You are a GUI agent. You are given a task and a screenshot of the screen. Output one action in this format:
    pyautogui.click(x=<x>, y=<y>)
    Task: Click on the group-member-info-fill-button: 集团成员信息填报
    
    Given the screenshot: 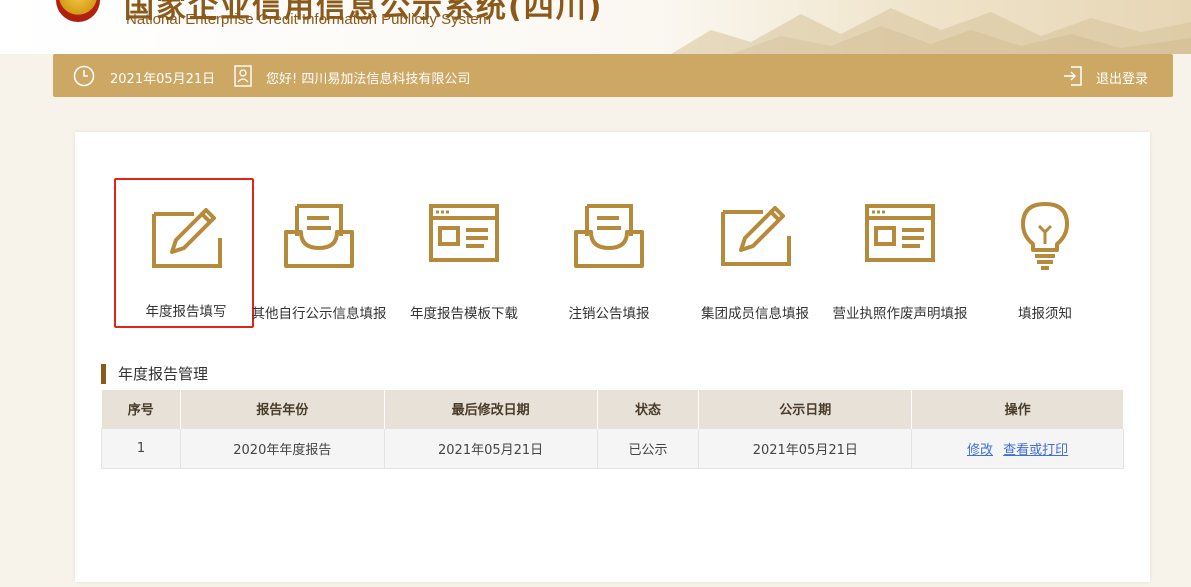 What is the action you would take?
    pyautogui.click(x=755, y=253)
    